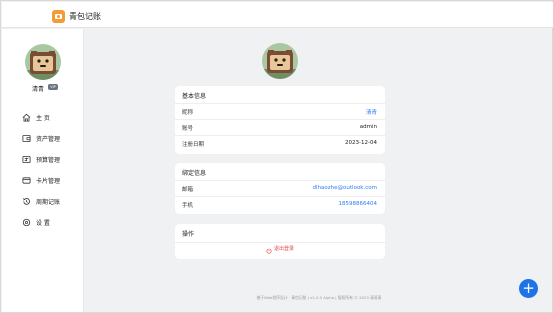 Image resolution: width=553 pixels, height=313 pixels. I want to click on sidebar-item-periodic: 周期记账, so click(43, 201).